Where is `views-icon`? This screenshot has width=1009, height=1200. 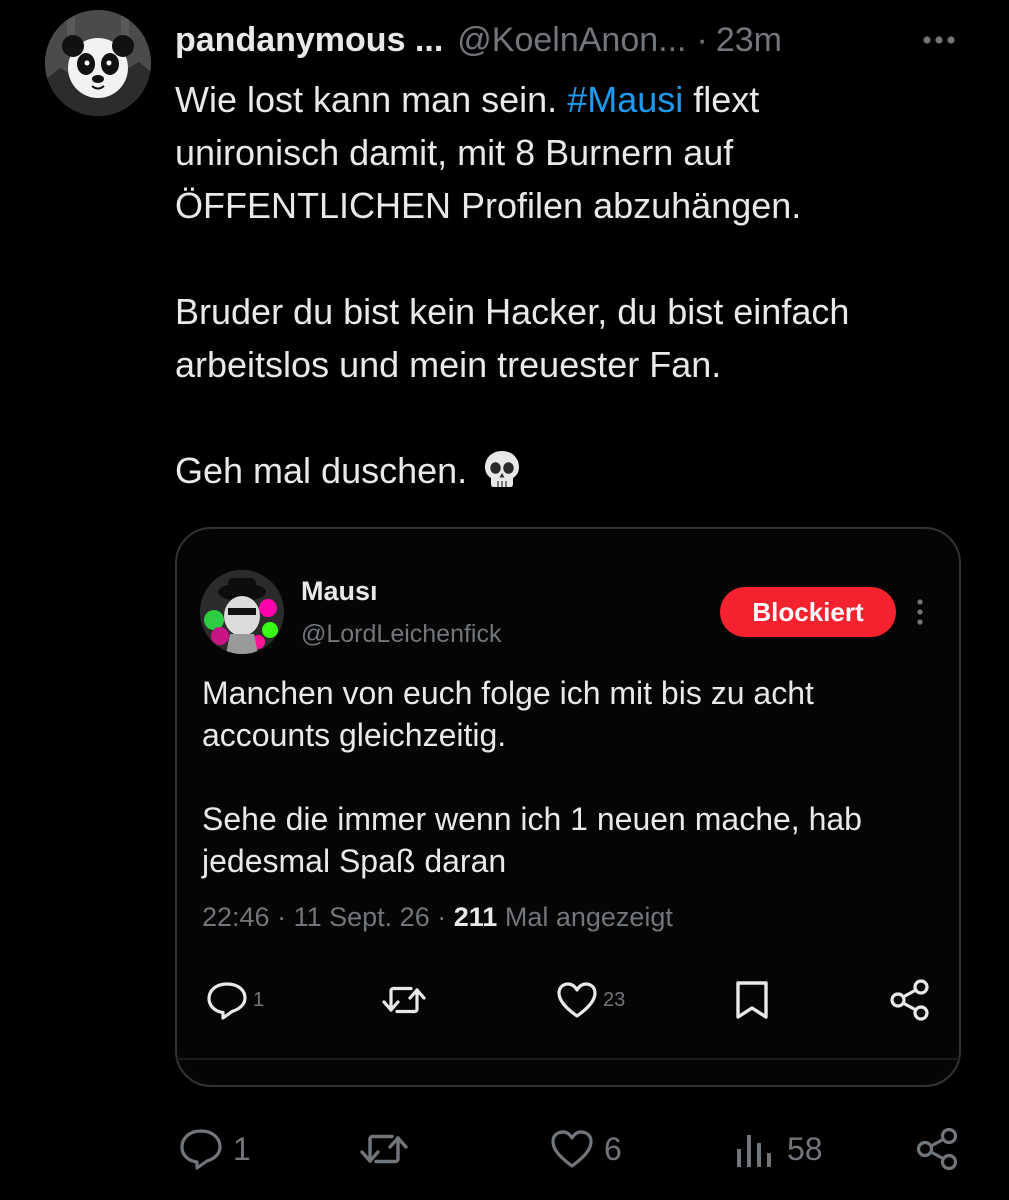
views-icon is located at coordinates (756, 1149).